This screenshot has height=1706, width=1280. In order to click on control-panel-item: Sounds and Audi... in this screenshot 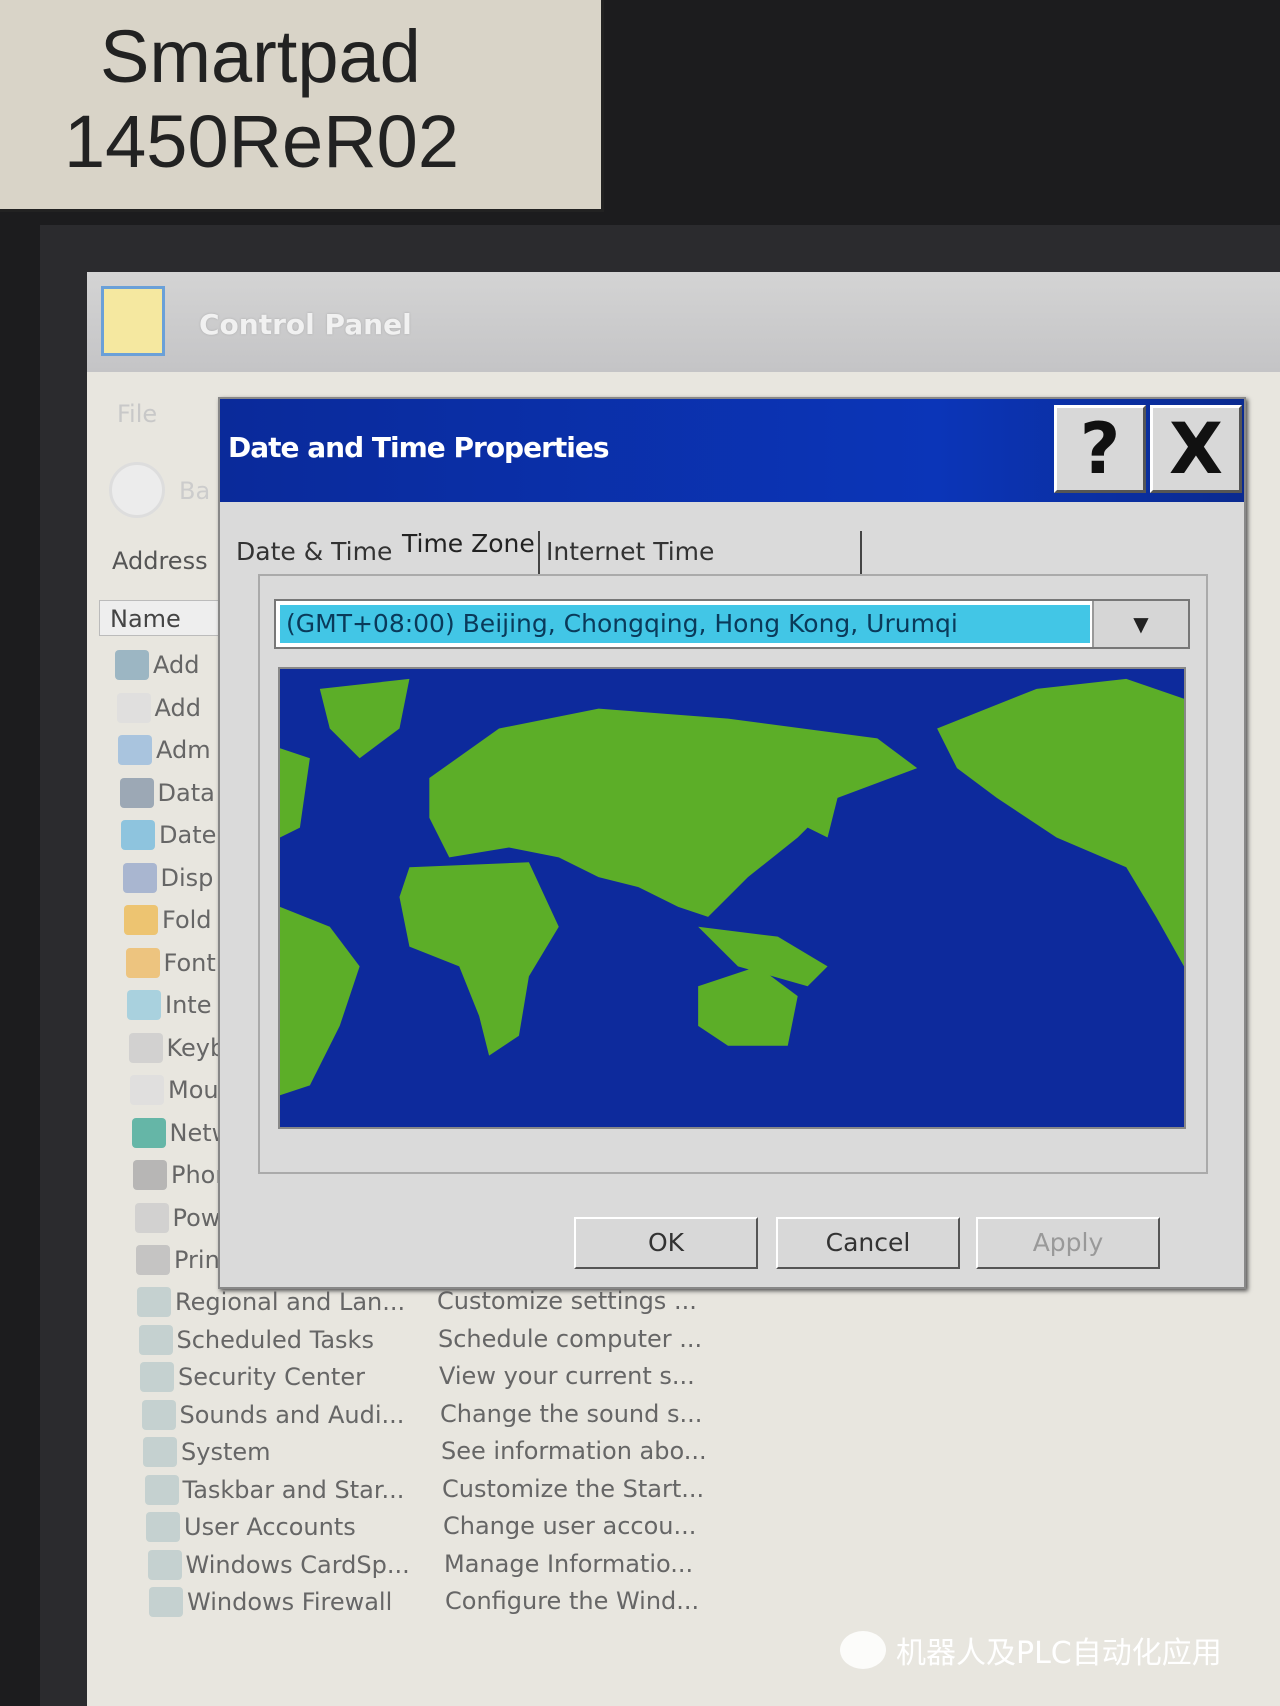, I will do `click(273, 1415)`.